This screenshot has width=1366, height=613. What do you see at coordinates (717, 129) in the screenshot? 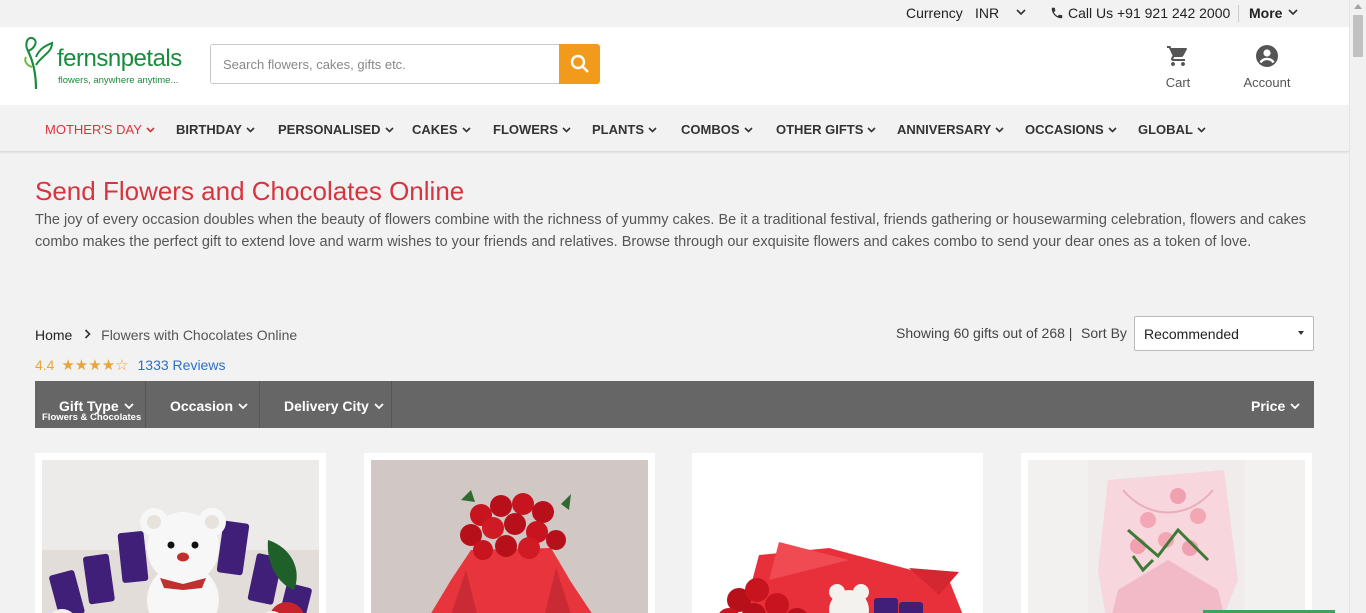
I see `nav-item-combos: COMBOS` at bounding box center [717, 129].